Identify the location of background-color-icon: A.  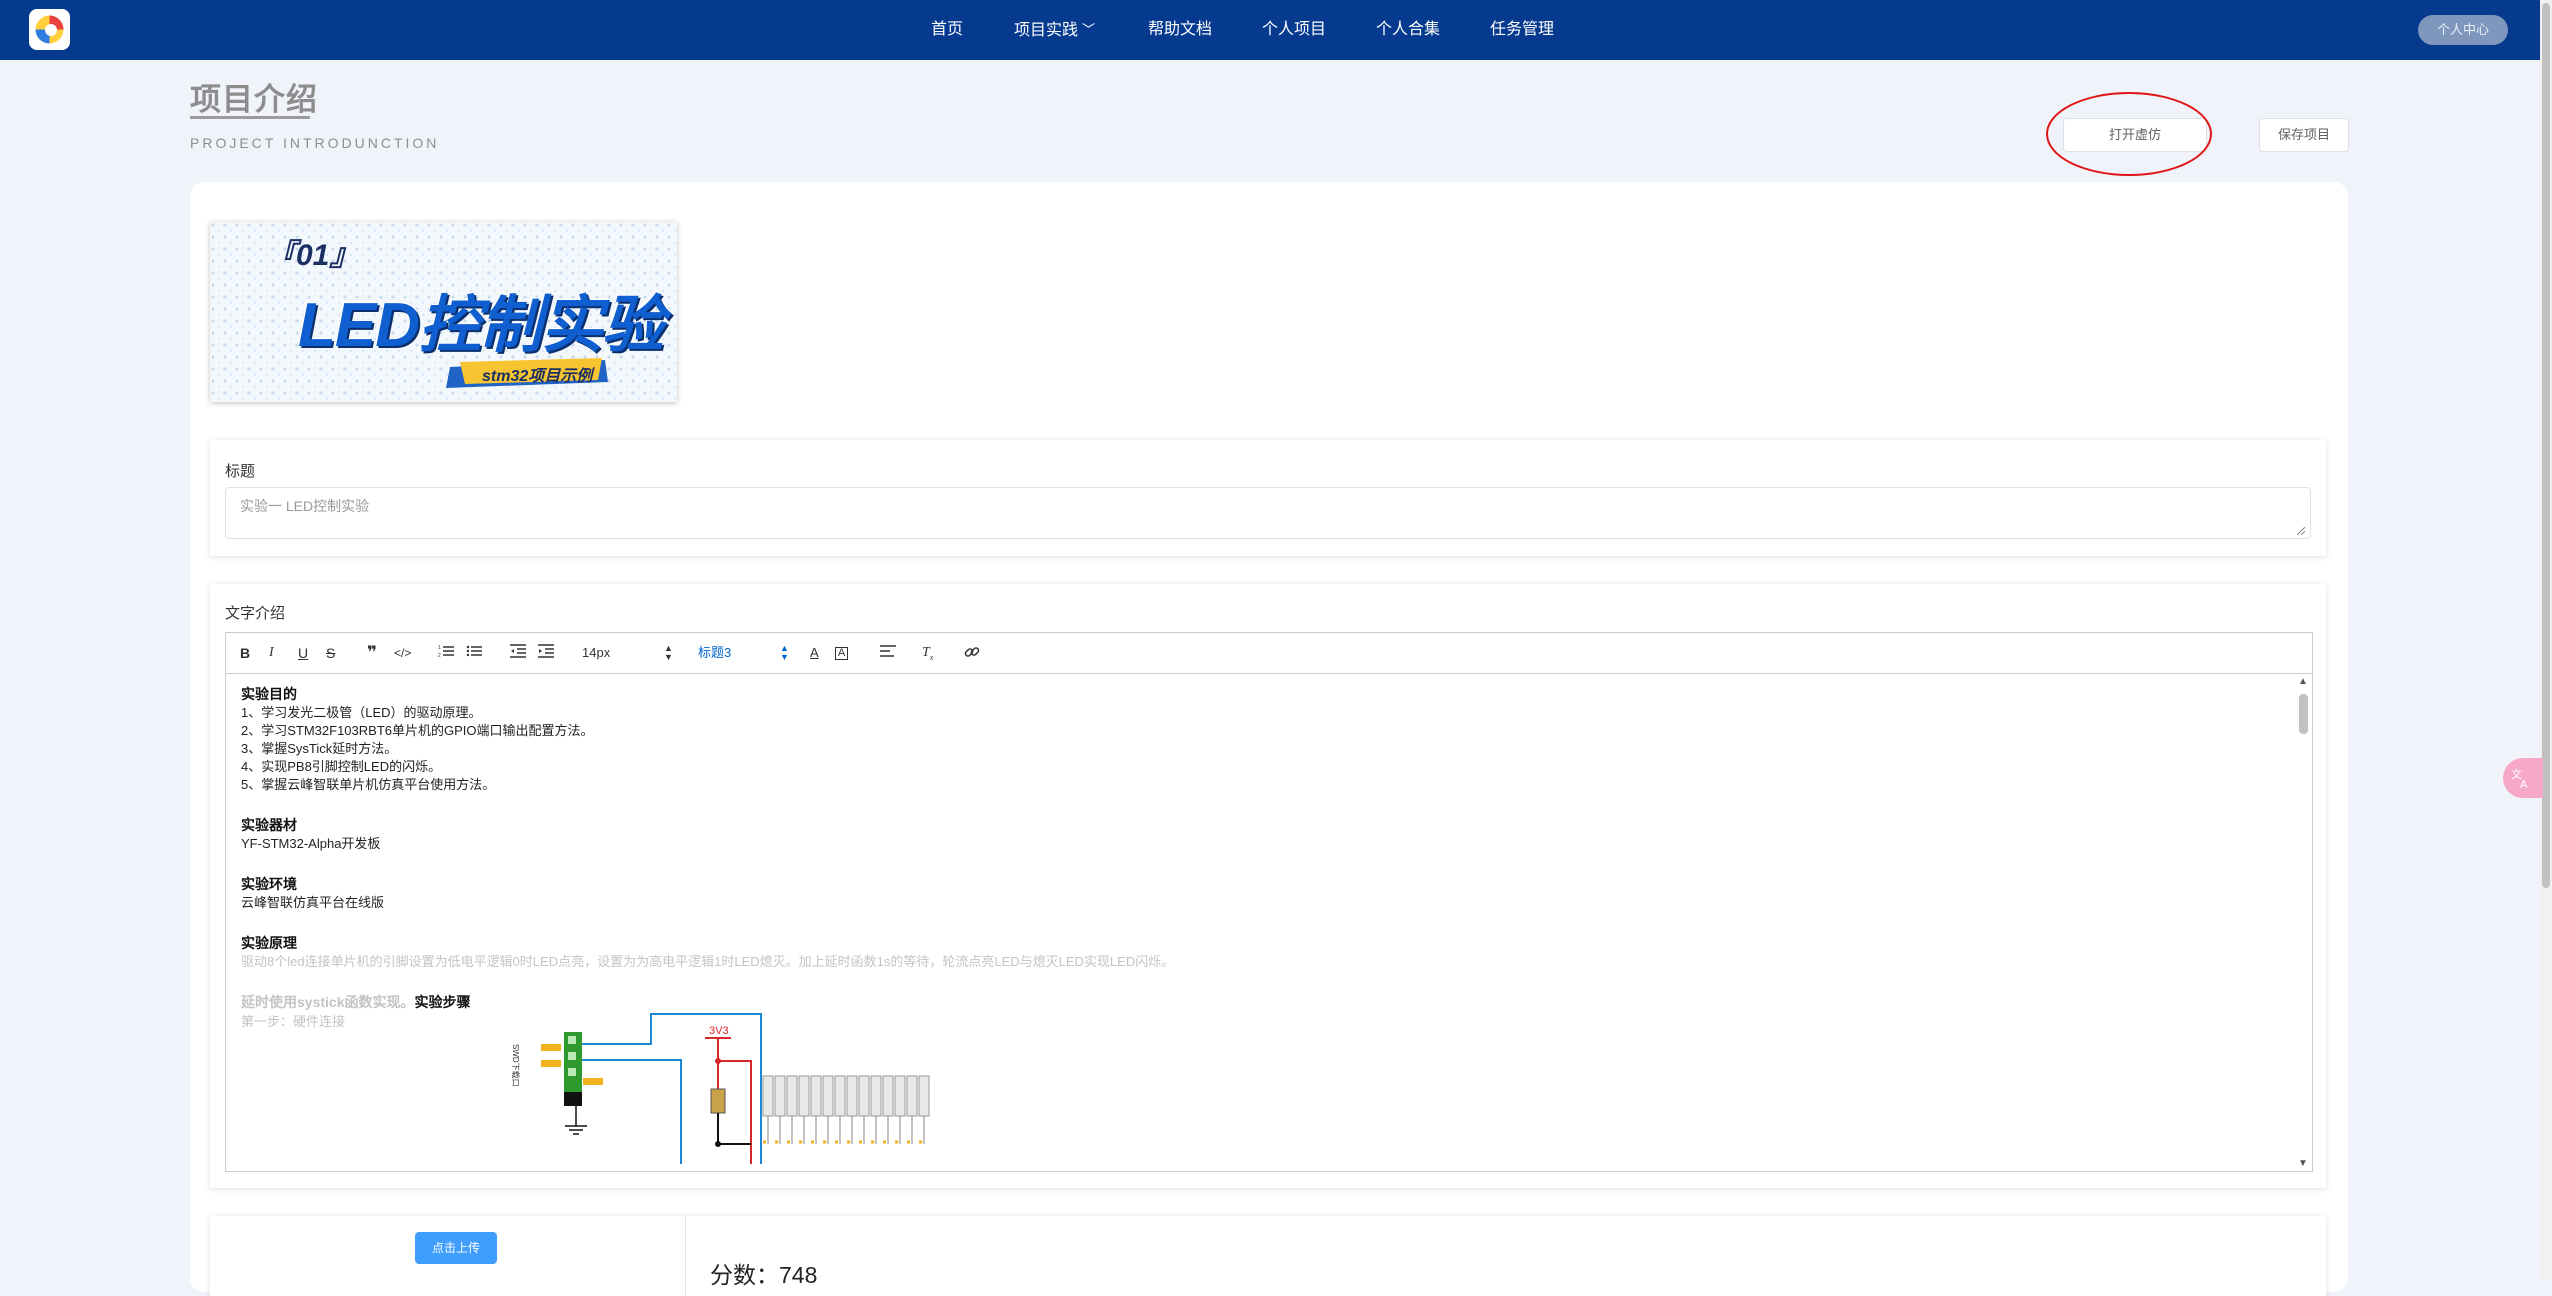
(841, 653).